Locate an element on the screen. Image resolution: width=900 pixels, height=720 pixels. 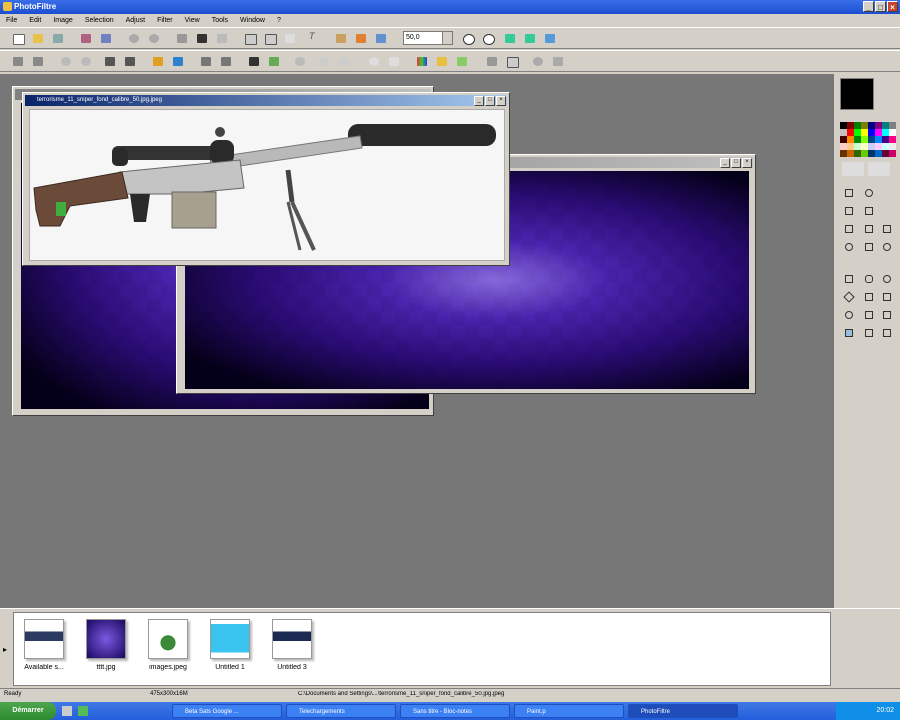
open-icon is located at coordinates (38, 38).